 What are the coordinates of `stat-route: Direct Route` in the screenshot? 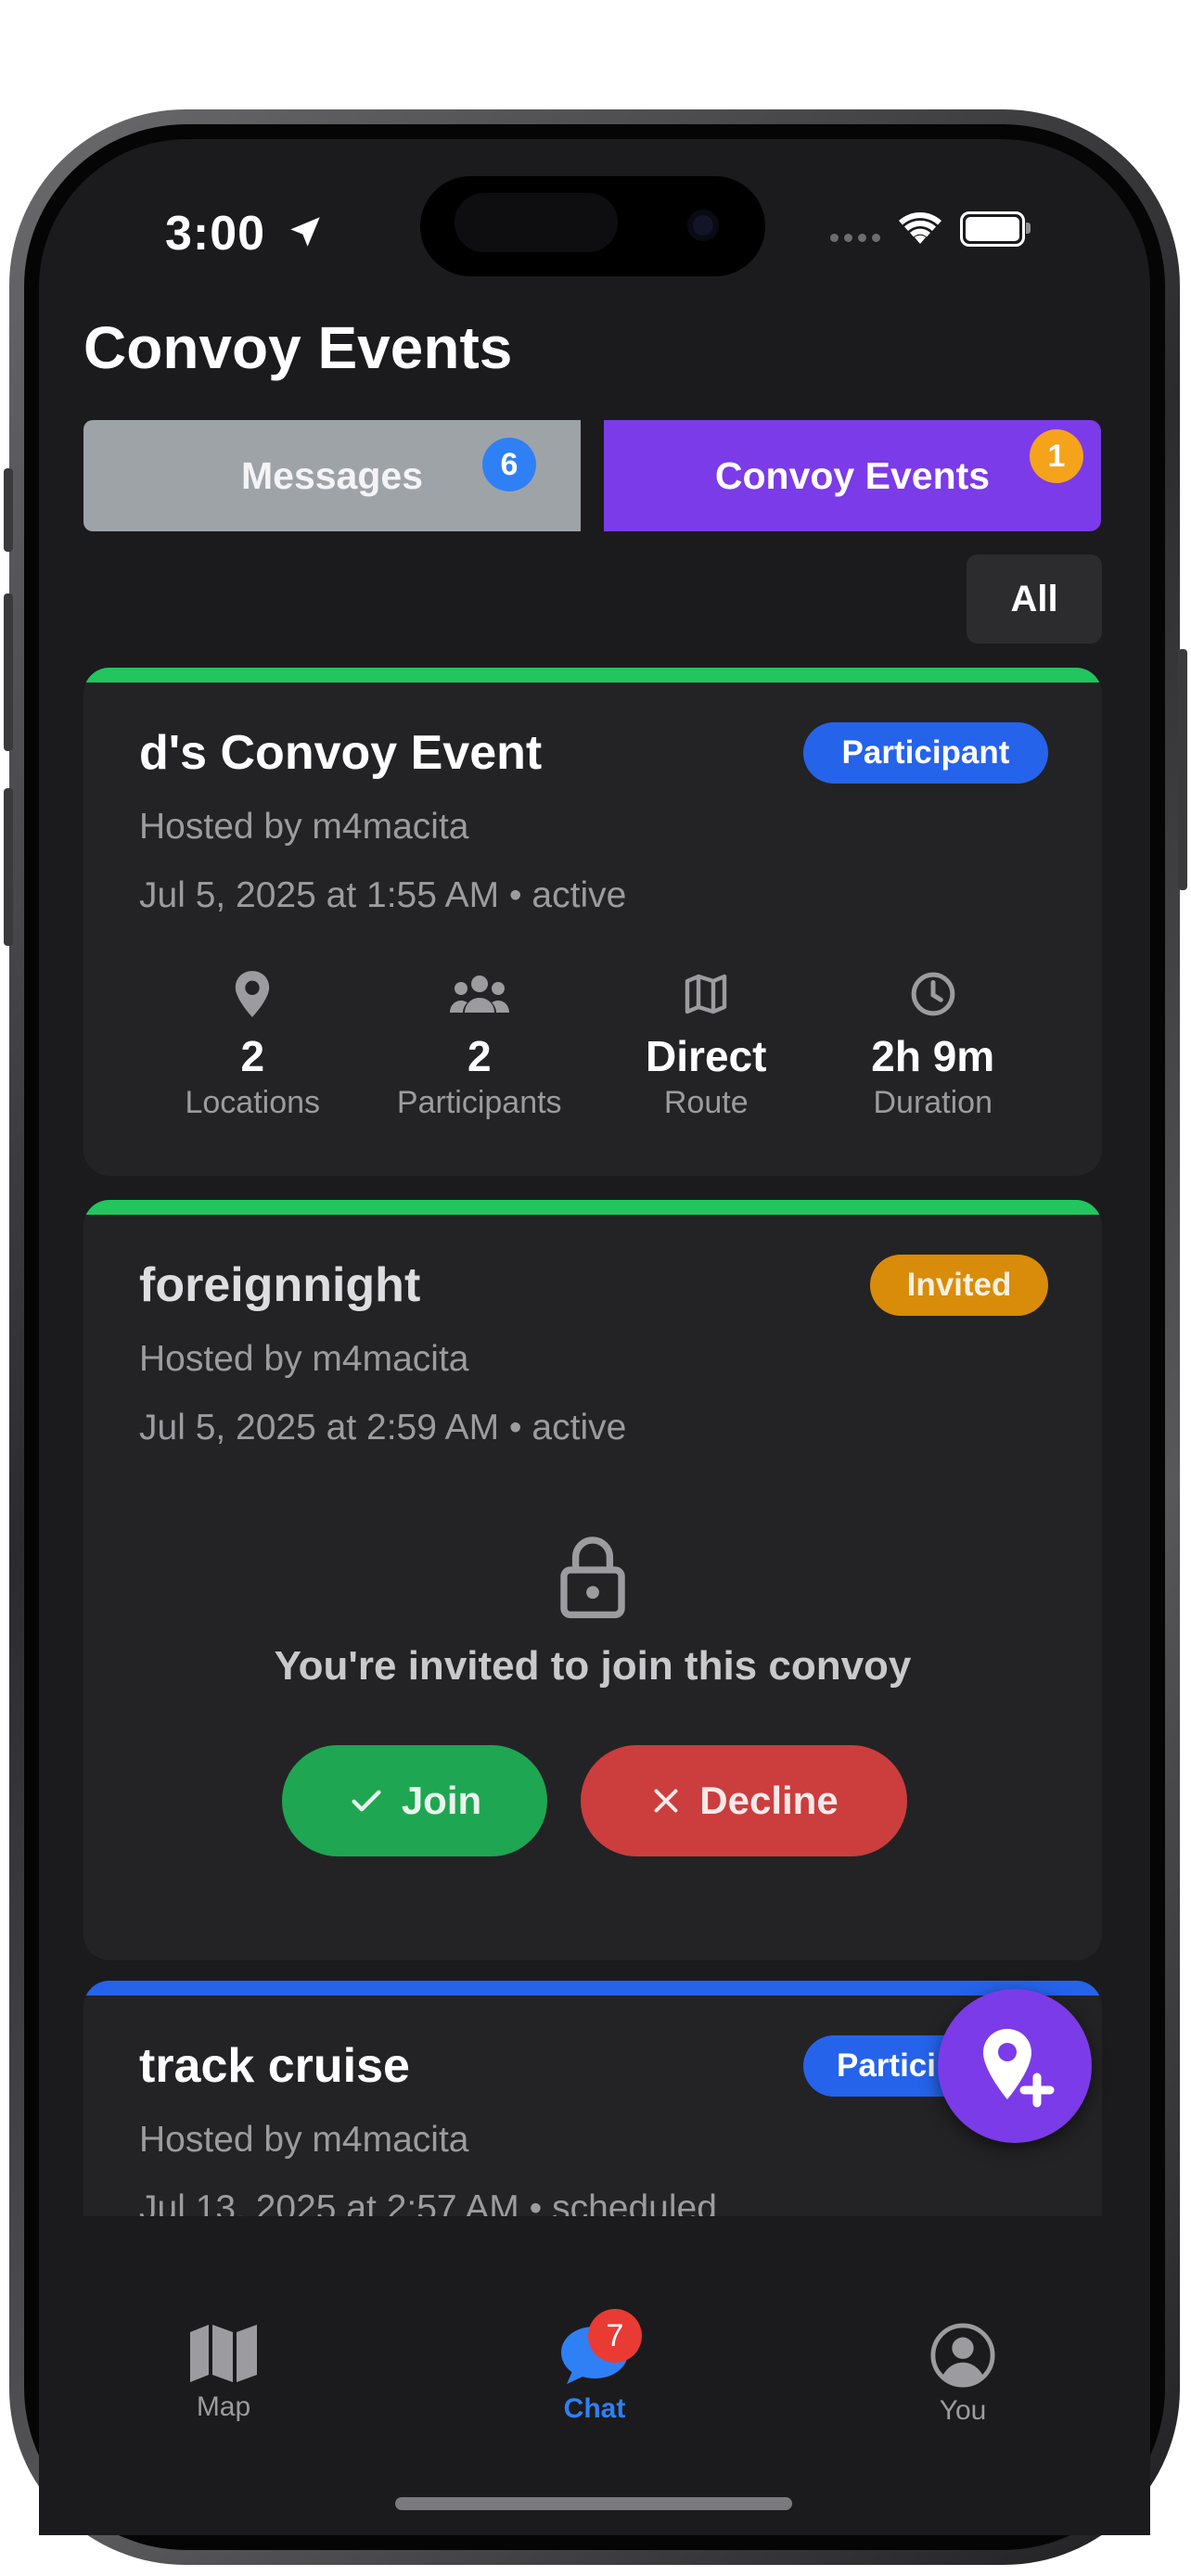 It's located at (706, 1049).